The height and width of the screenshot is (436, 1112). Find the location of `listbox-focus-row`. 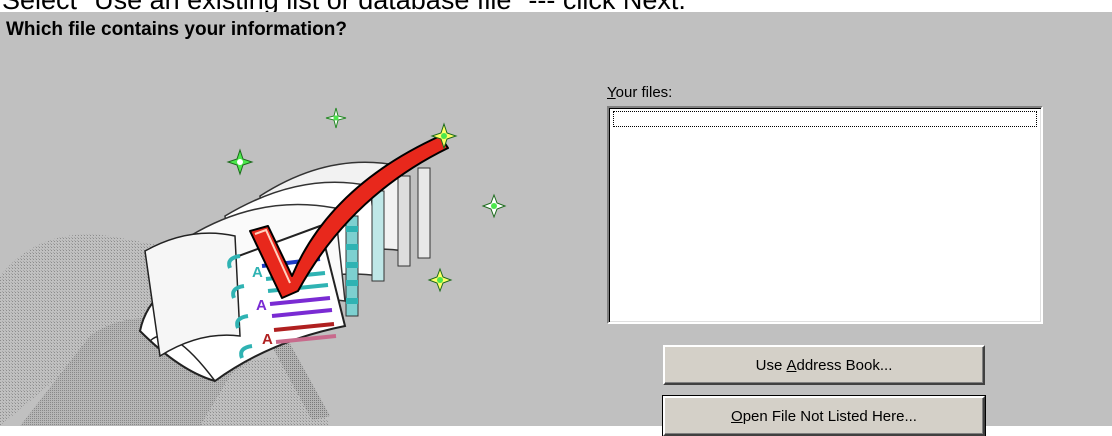

listbox-focus-row is located at coordinates (825, 119).